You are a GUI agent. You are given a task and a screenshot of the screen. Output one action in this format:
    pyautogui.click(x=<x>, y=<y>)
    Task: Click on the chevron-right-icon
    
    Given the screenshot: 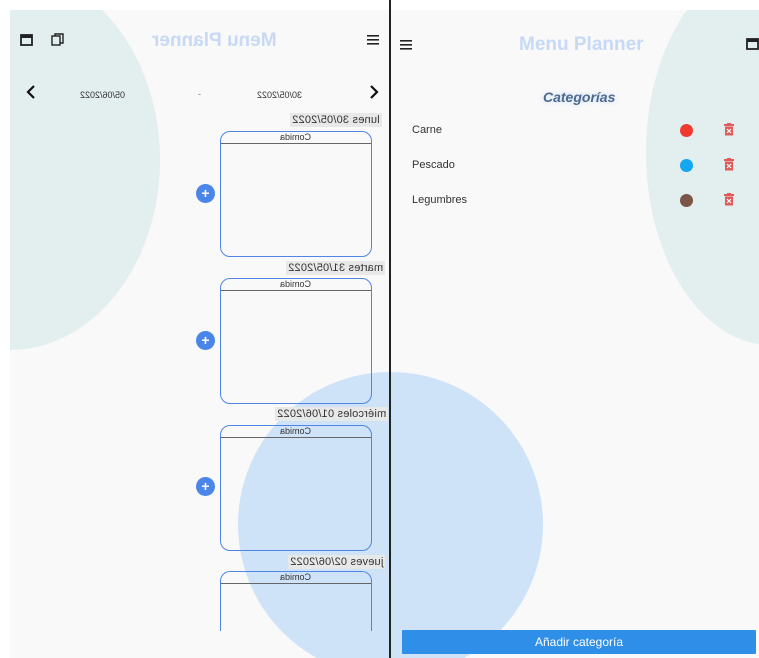 What is the action you would take?
    pyautogui.click(x=374, y=92)
    